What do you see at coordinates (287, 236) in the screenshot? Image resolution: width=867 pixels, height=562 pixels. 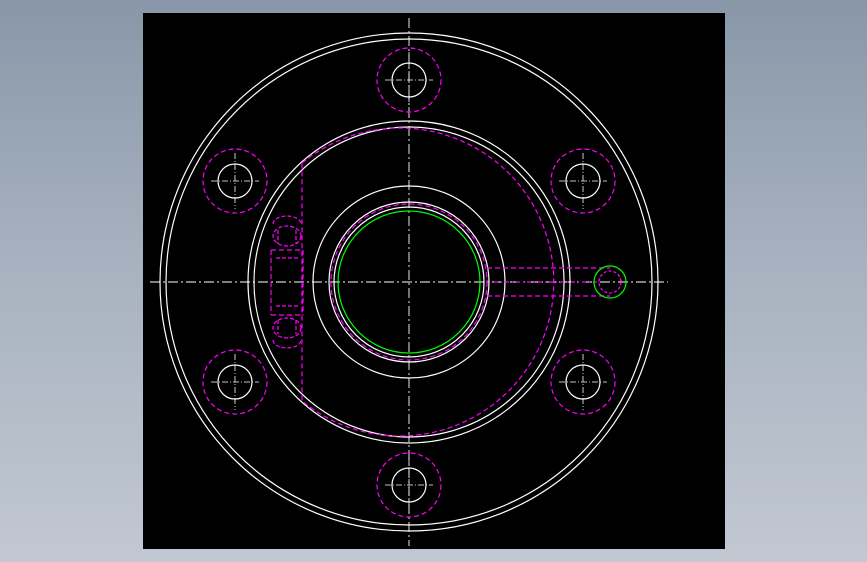 I see `detail-ellipse-top` at bounding box center [287, 236].